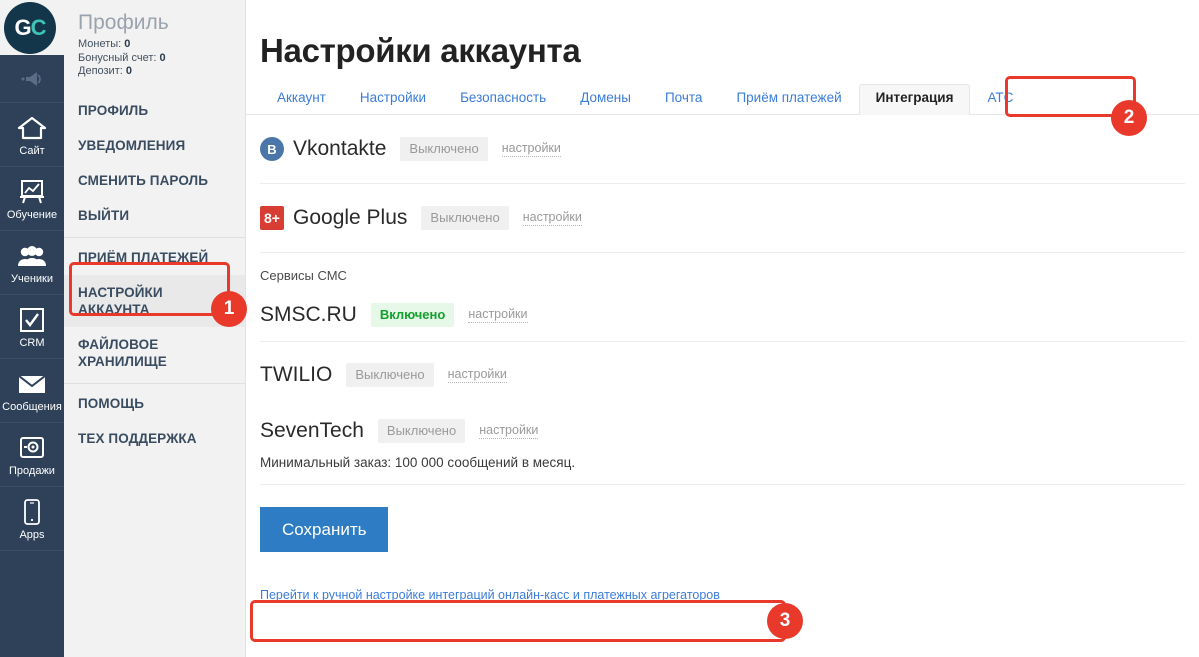 This screenshot has width=1199, height=657. I want to click on profile-stat-coins-value: 0, so click(127, 44).